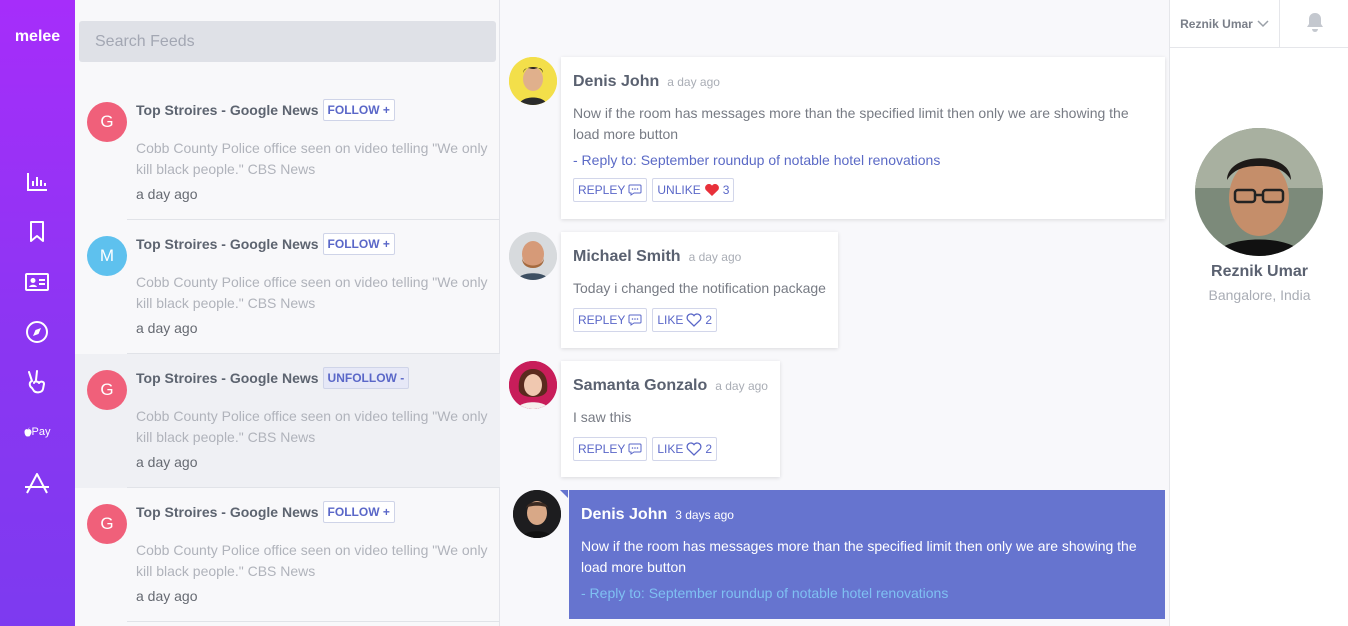 This screenshot has height=626, width=1348. What do you see at coordinates (1258, 313) in the screenshot?
I see `profile-panel: Reznik Umar Reznik Umar Bangalore, India` at bounding box center [1258, 313].